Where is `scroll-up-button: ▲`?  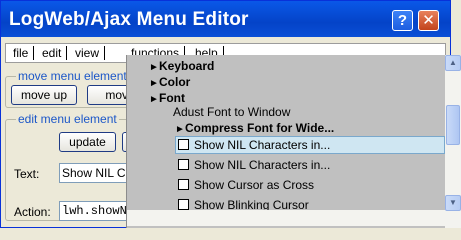
scroll-up-button: ▲ is located at coordinates (453, 63).